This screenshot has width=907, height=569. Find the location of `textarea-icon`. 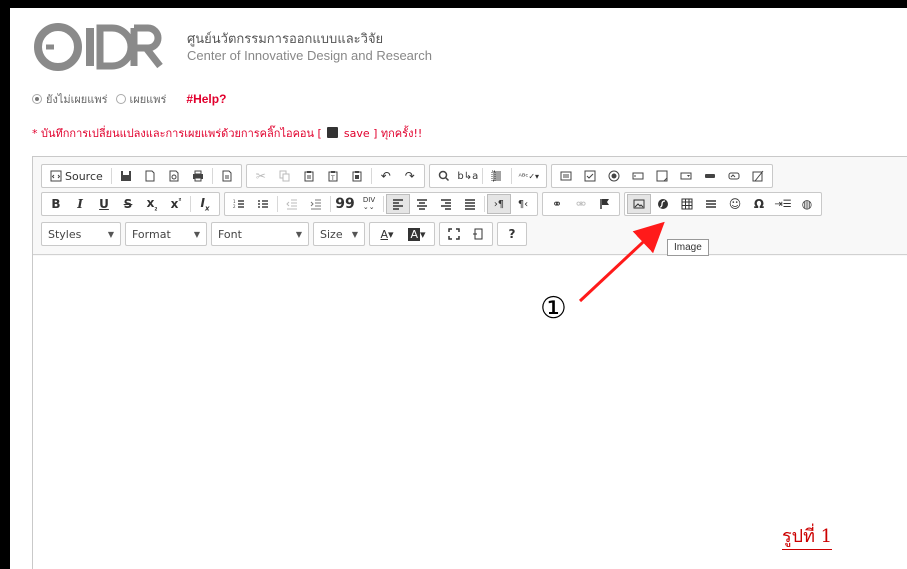

textarea-icon is located at coordinates (662, 176).